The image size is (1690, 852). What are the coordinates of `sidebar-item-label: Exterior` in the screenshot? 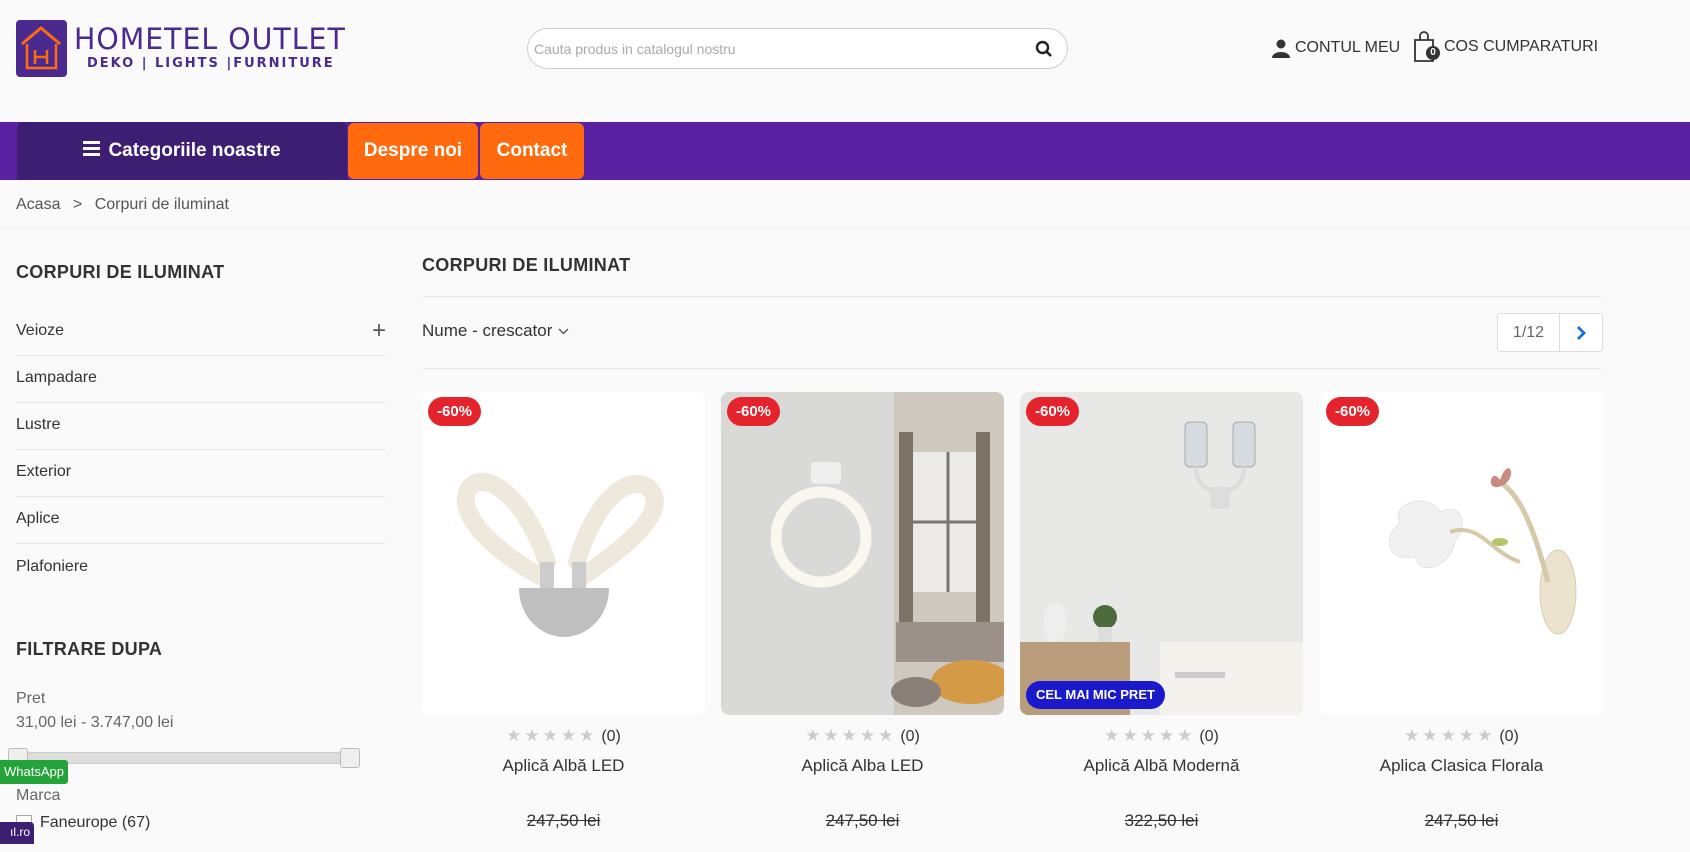 It's located at (44, 471).